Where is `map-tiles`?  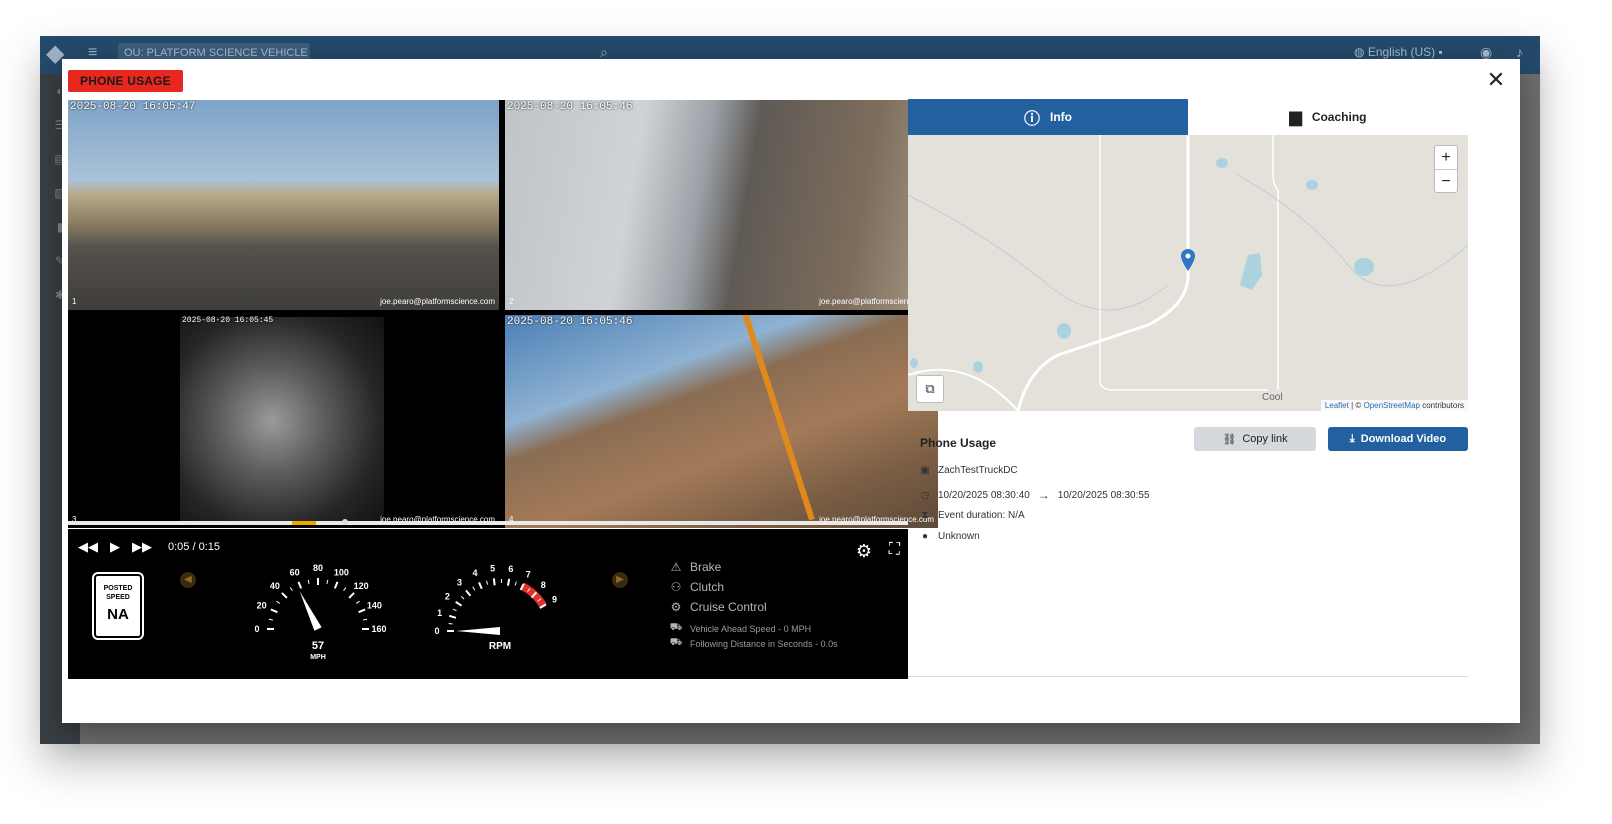 map-tiles is located at coordinates (1188, 273).